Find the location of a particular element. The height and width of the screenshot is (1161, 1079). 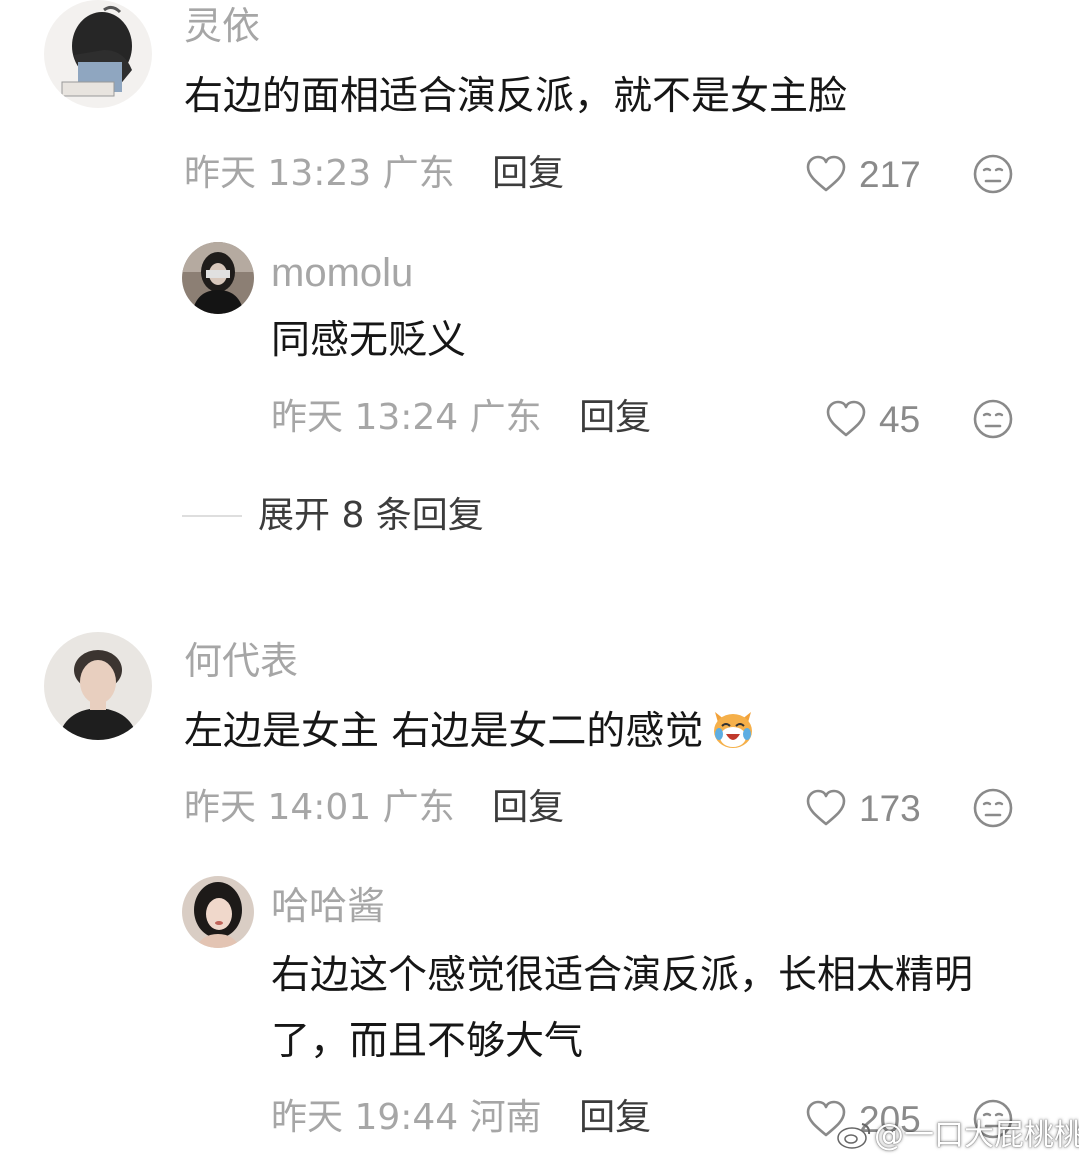

like-count: 217 is located at coordinates (890, 174).